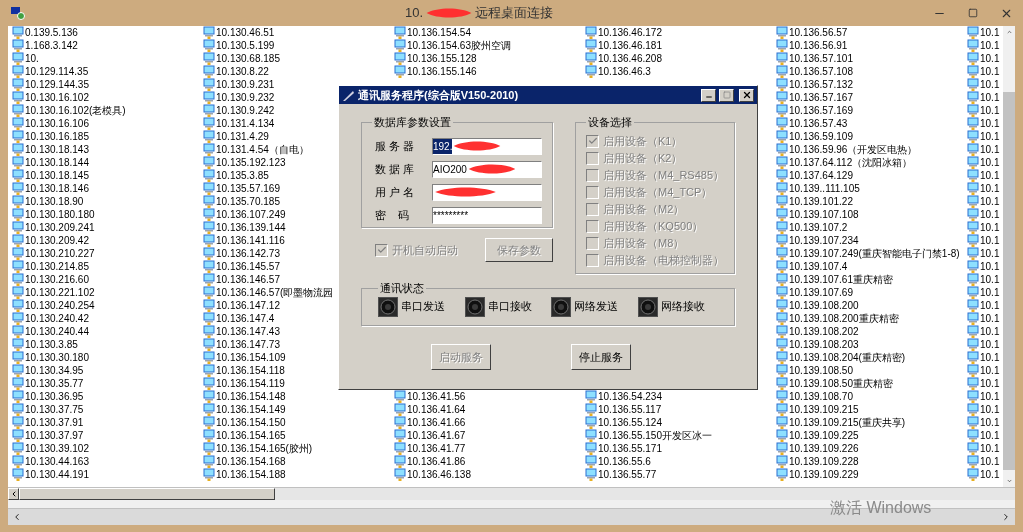  Describe the element at coordinates (57, 71) in the screenshot. I see `host-label: 10.129.114.35` at that location.